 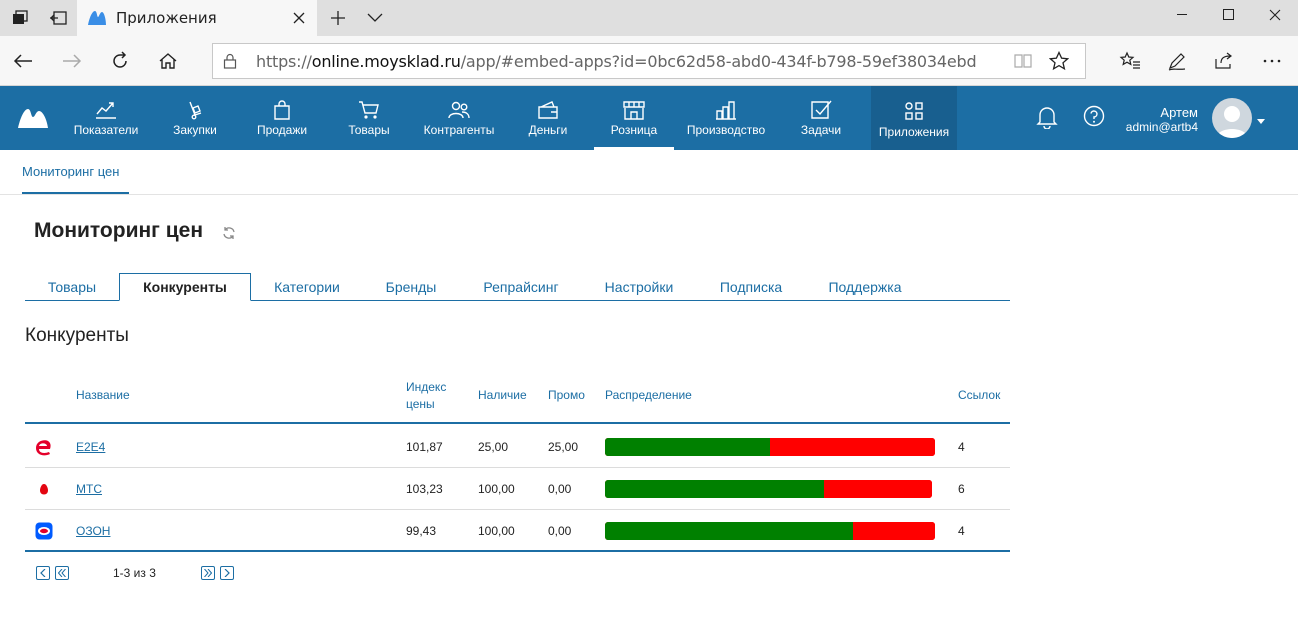 I want to click on refresh-icon, so click(x=229, y=234).